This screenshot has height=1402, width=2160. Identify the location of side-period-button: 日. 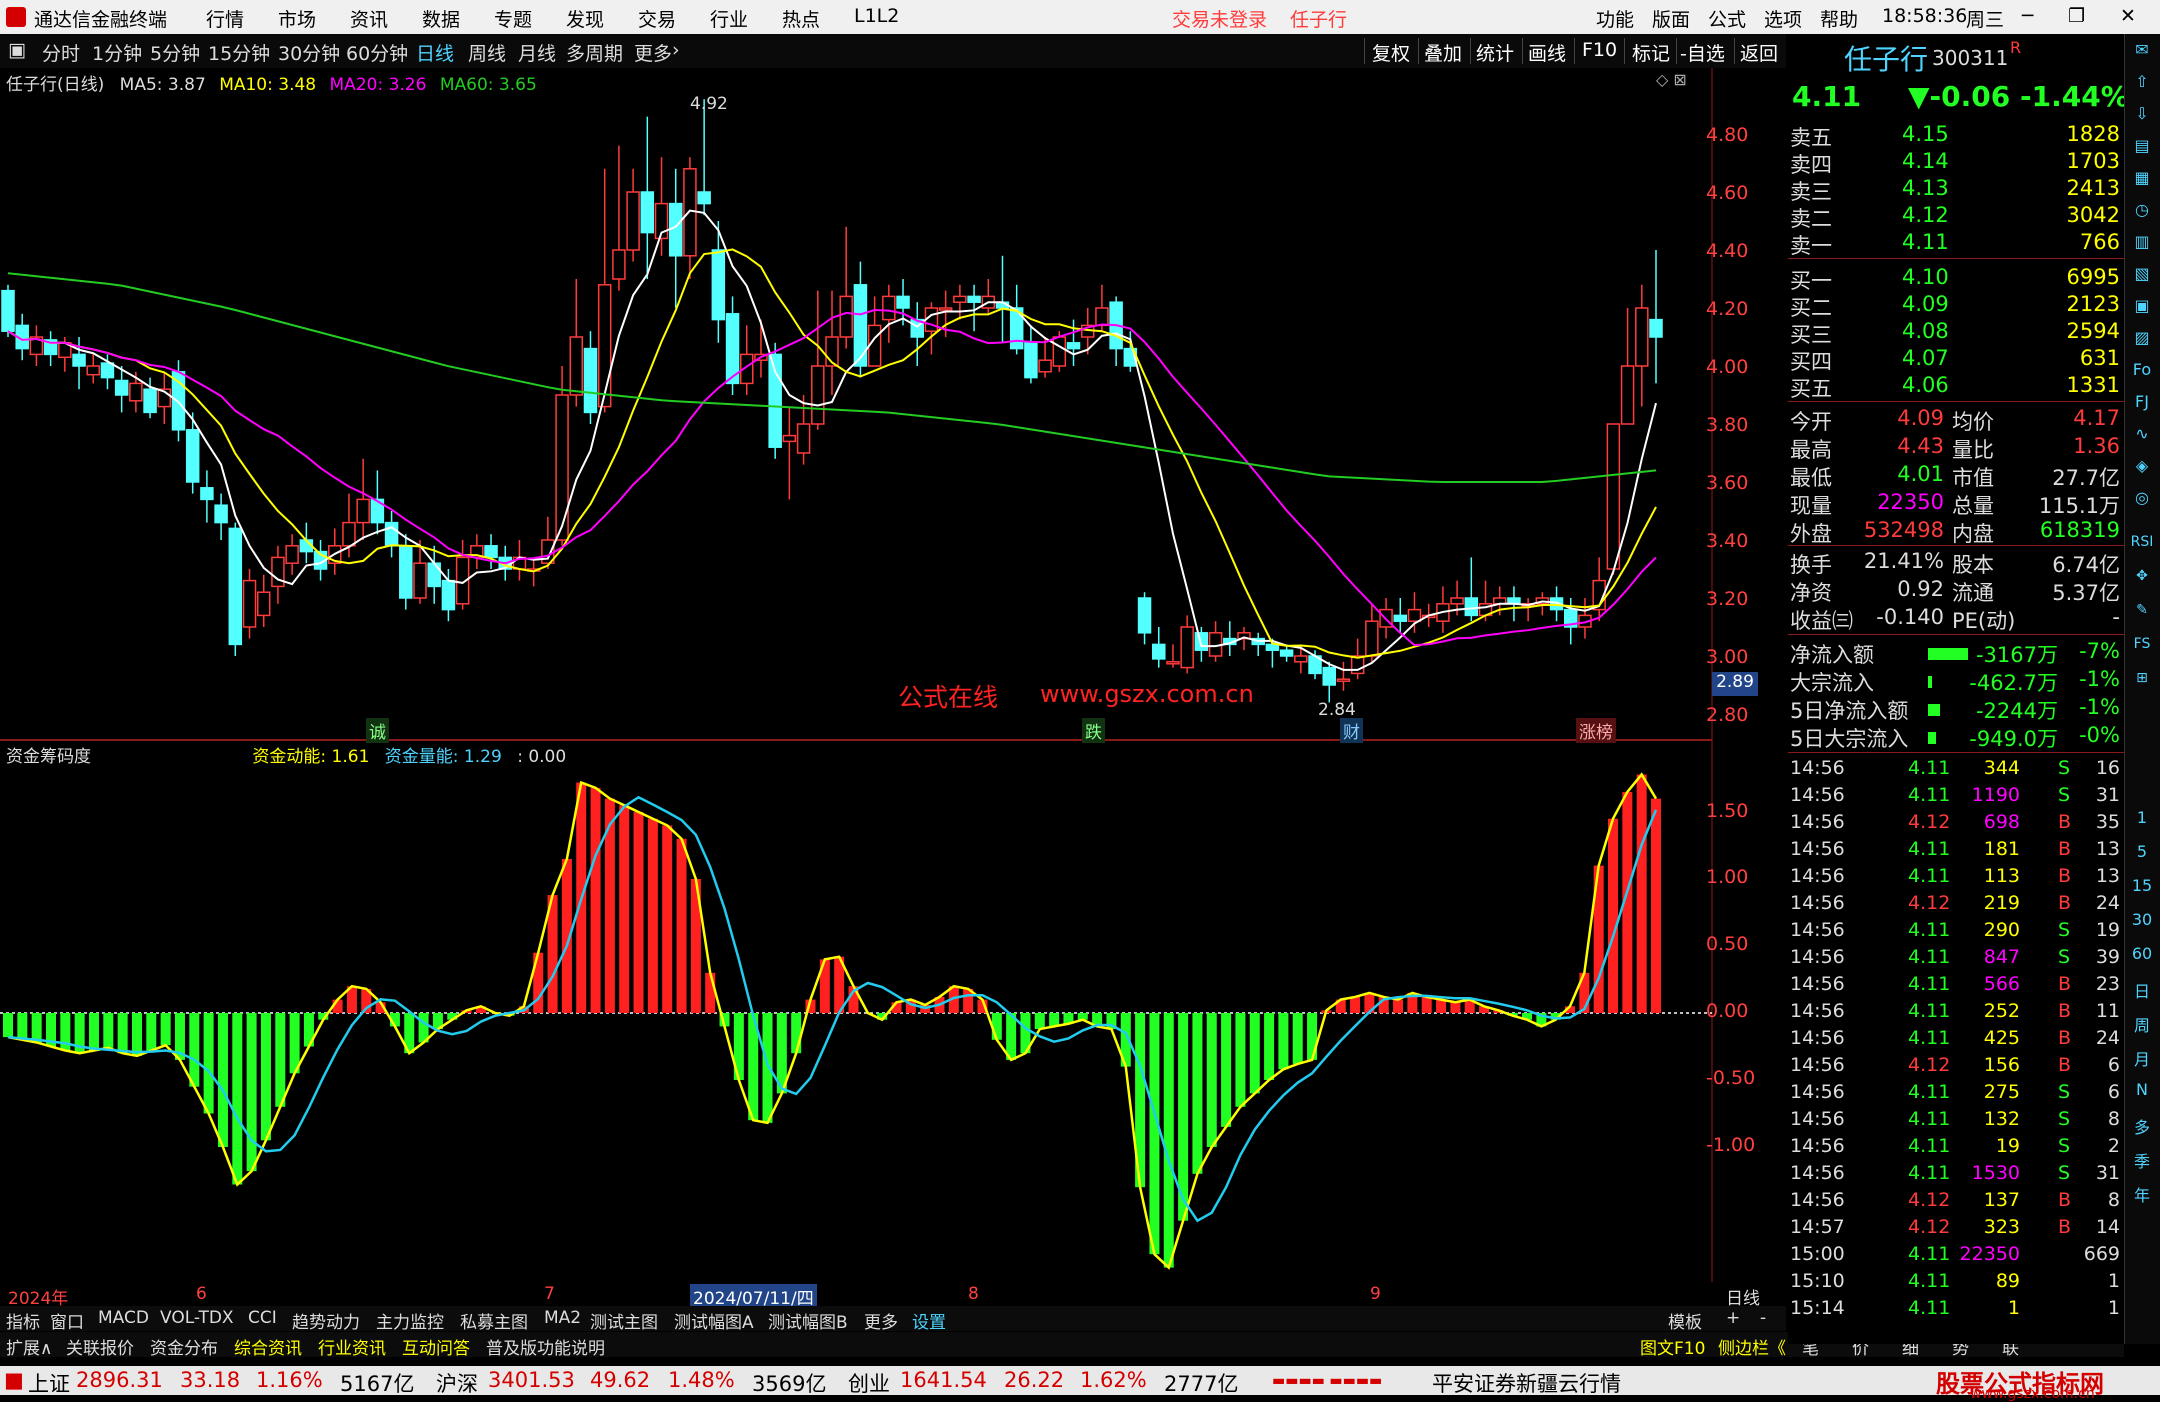
(2142, 990).